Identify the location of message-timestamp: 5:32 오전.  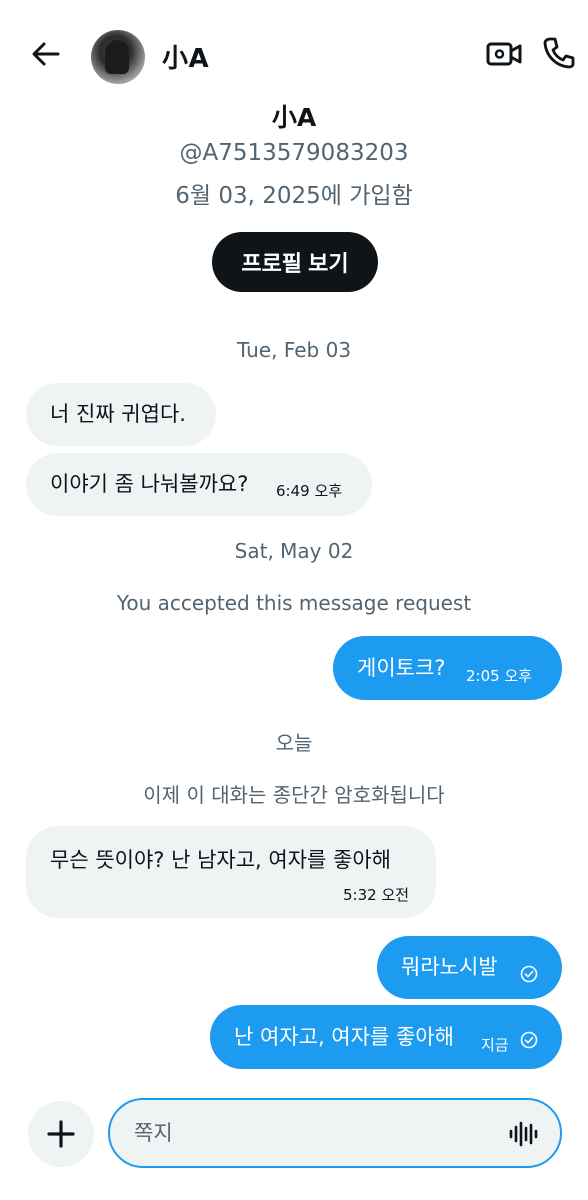
(376, 895).